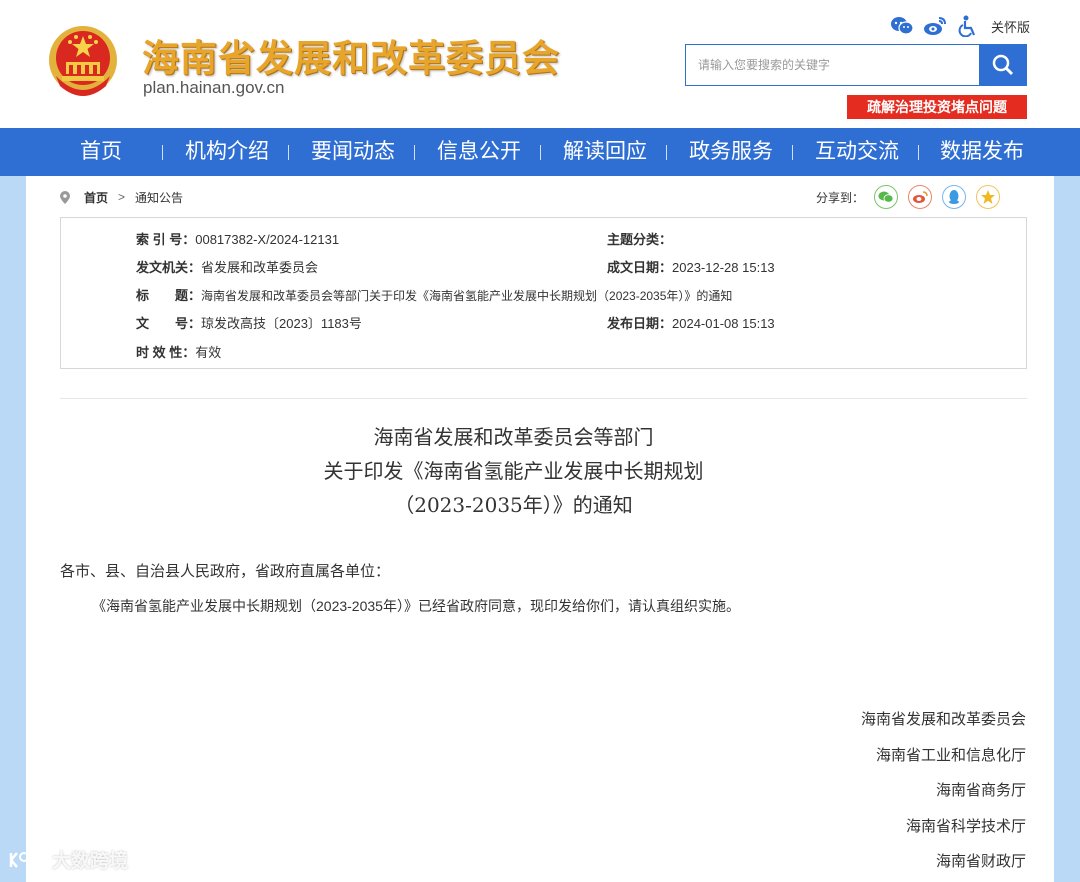 This screenshot has width=1080, height=882. What do you see at coordinates (169, 267) in the screenshot?
I see `info-label: 发文机关：` at bounding box center [169, 267].